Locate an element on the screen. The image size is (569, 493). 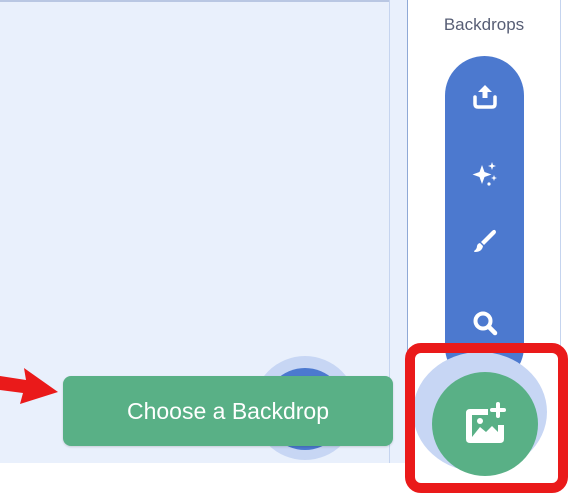
sparkles-icon is located at coordinates (484, 174).